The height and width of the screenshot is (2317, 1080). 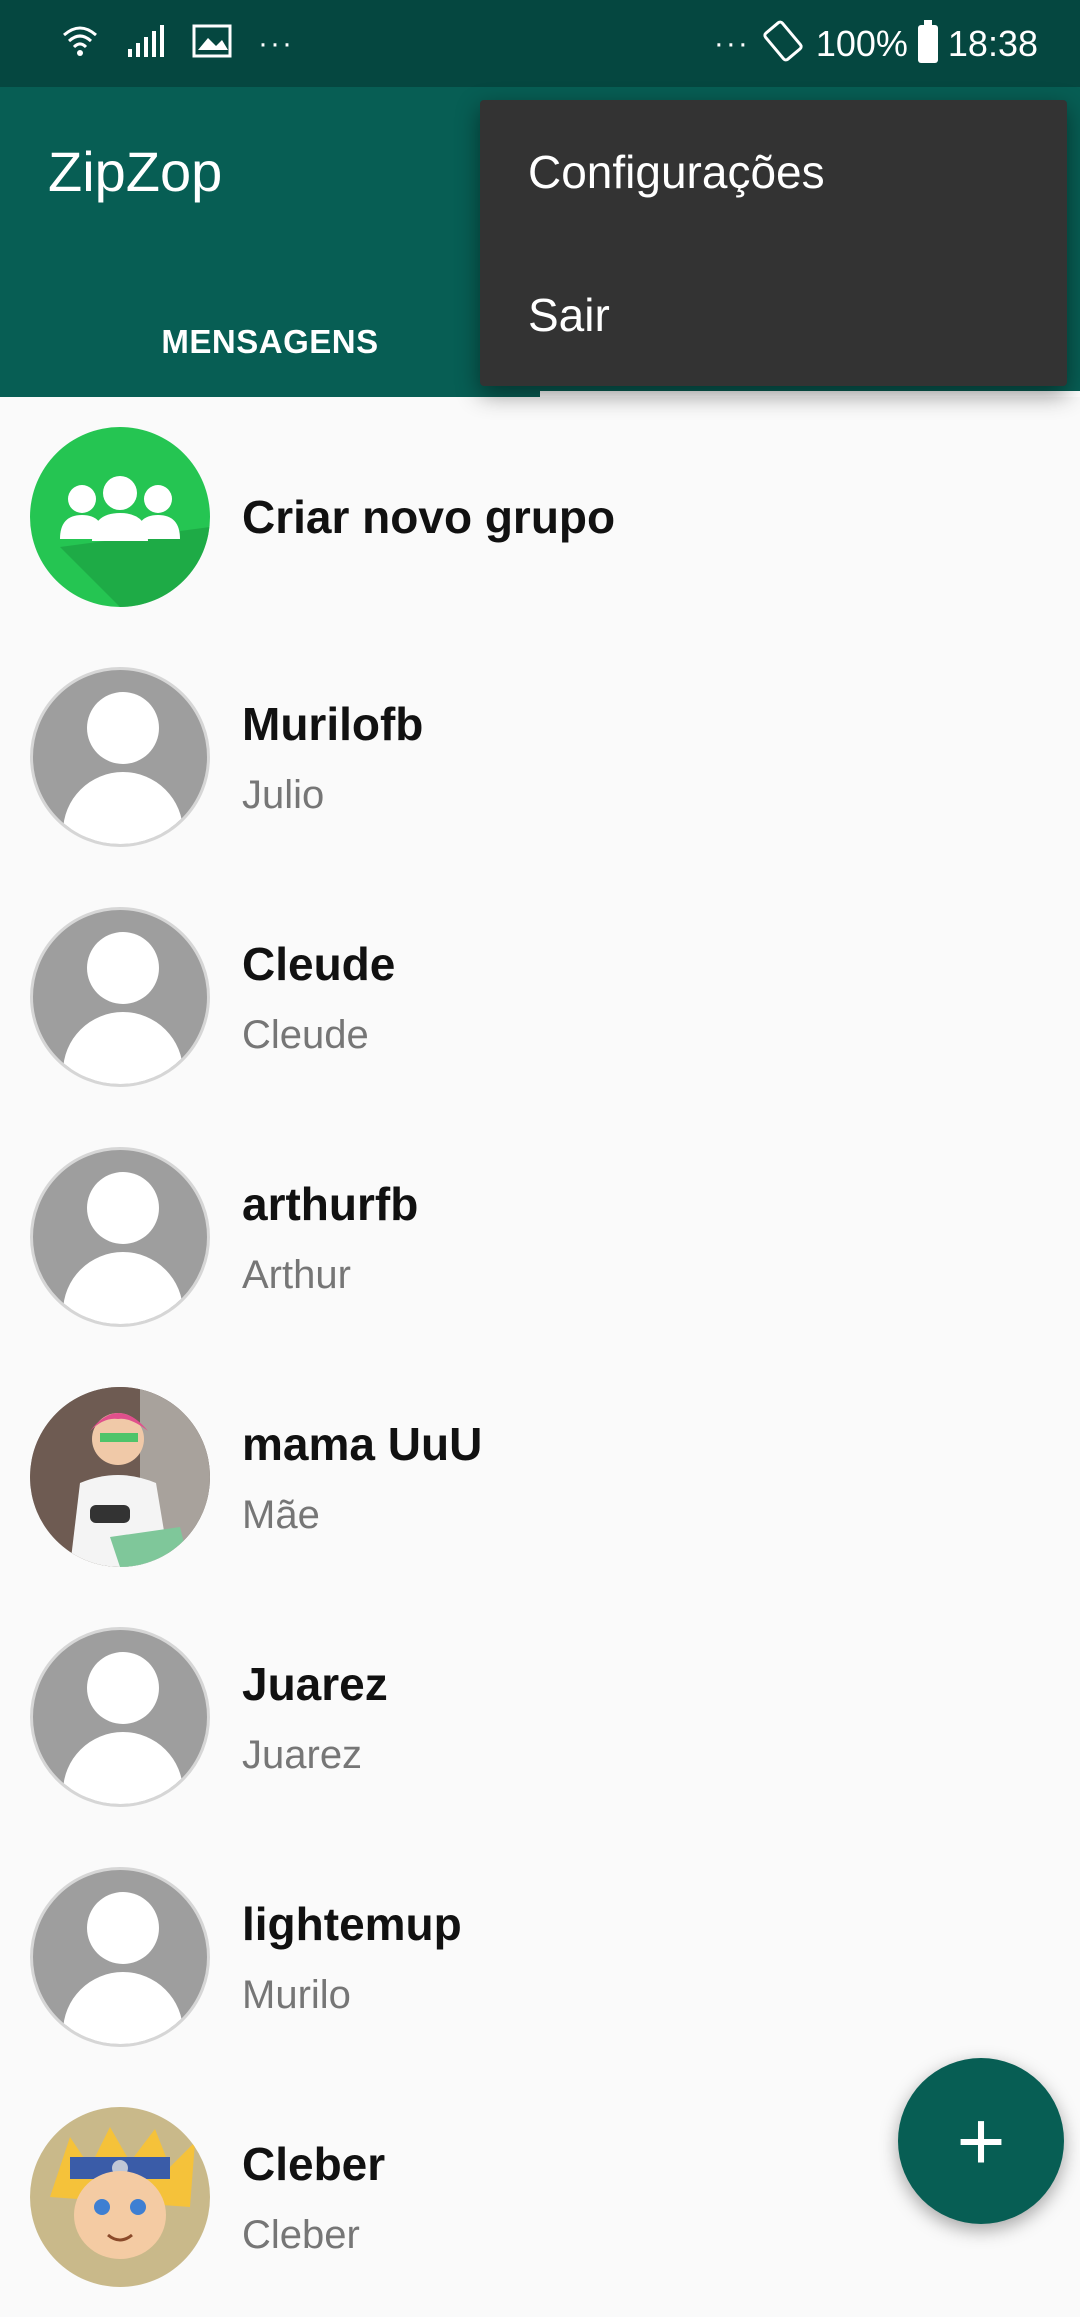 I want to click on app-title: ZipZop, so click(x=135, y=171).